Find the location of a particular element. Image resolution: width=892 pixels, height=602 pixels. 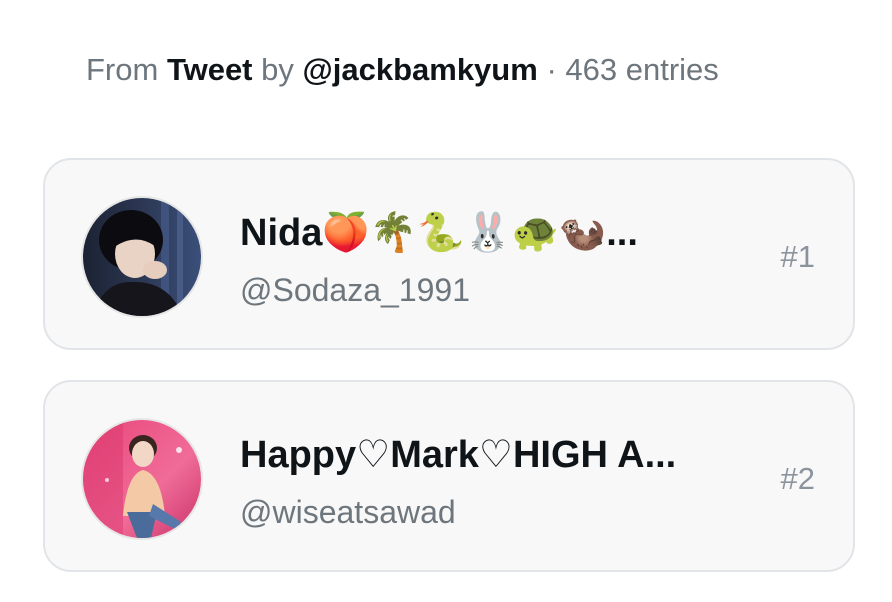

entry-handle: @Sodaza_1991 is located at coordinates (355, 290).